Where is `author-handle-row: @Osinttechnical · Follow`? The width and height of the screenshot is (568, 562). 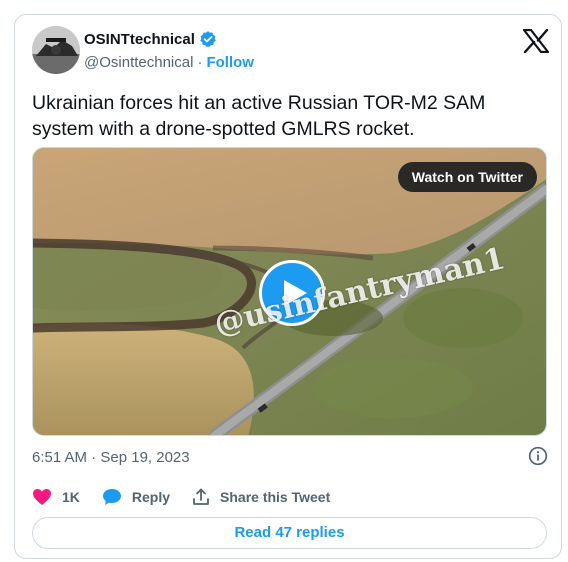 author-handle-row: @Osinttechnical · Follow is located at coordinates (169, 62).